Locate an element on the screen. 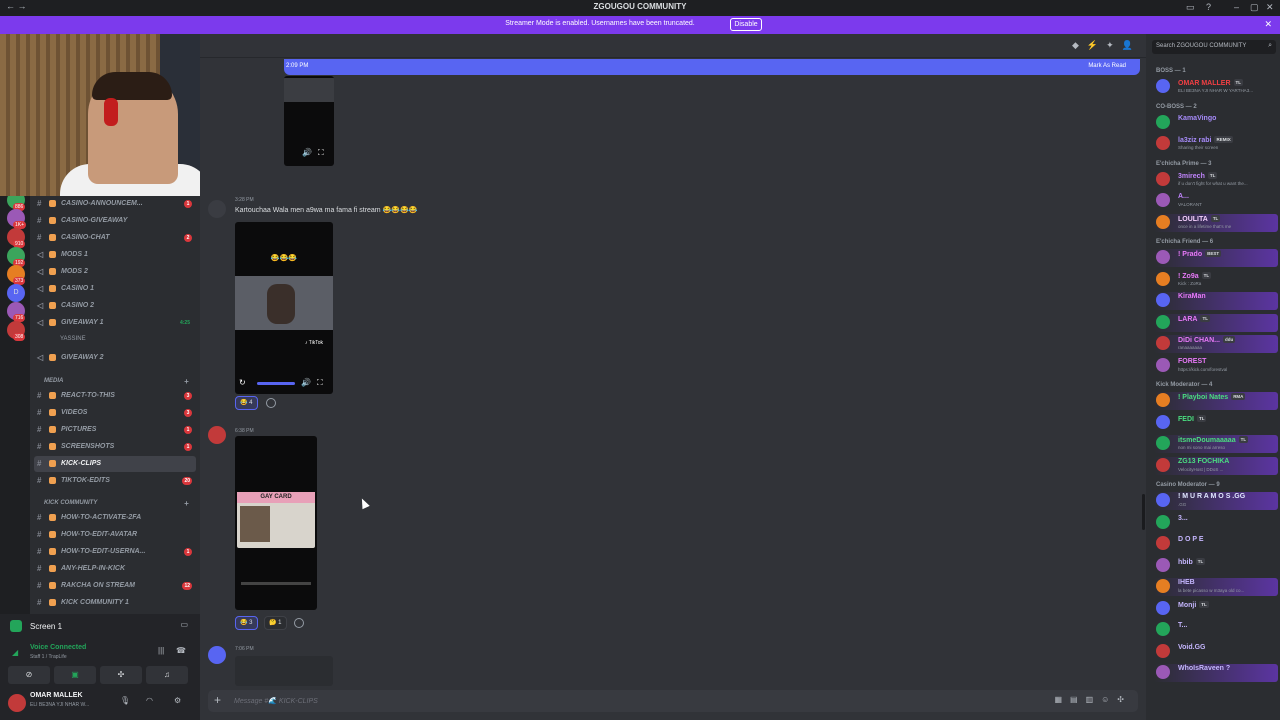  replay-icon: ↻ is located at coordinates (242, 382).